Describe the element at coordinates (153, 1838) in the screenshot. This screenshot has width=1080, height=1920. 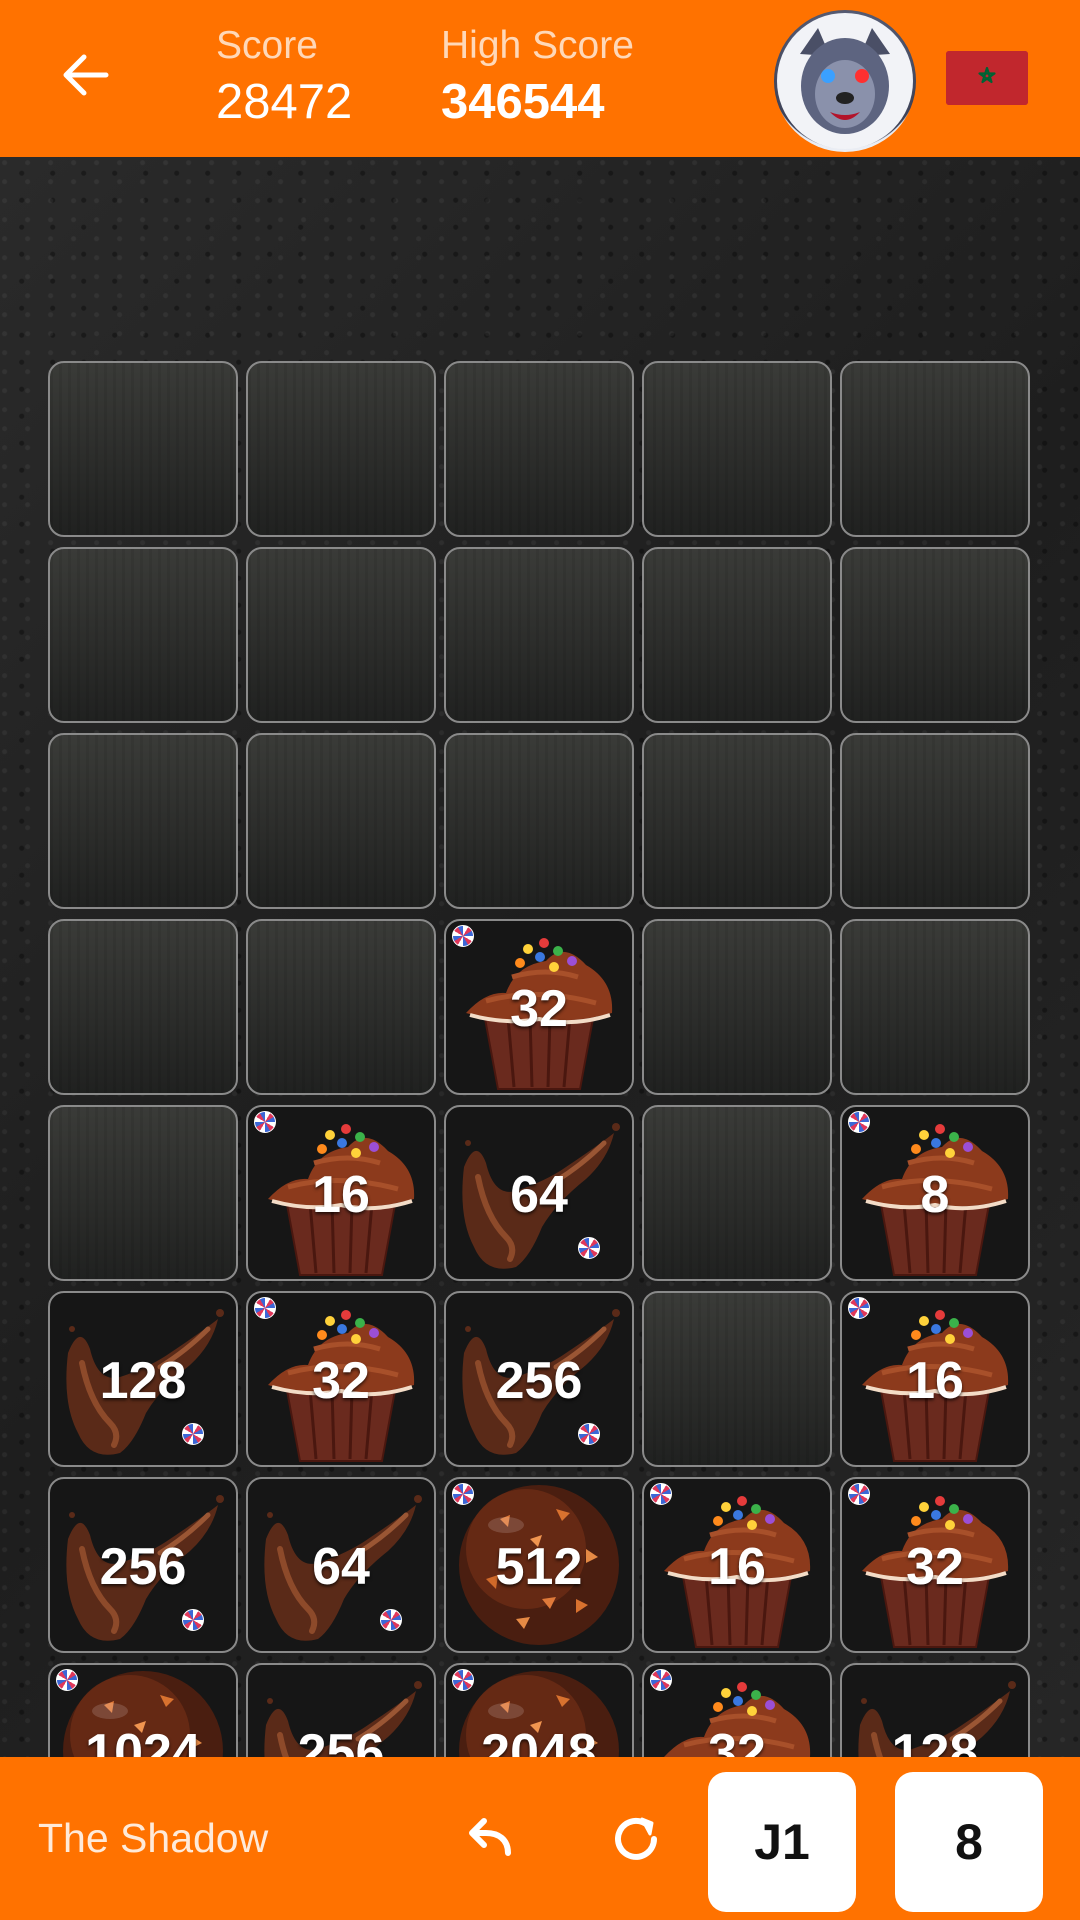
I see `player-name: The Shadow` at that location.